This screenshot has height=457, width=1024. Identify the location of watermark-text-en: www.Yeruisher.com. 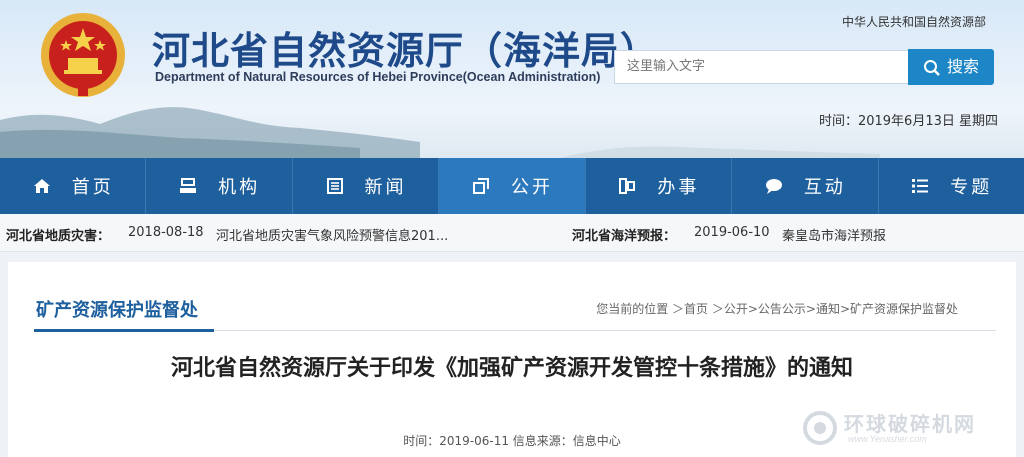
(887, 439).